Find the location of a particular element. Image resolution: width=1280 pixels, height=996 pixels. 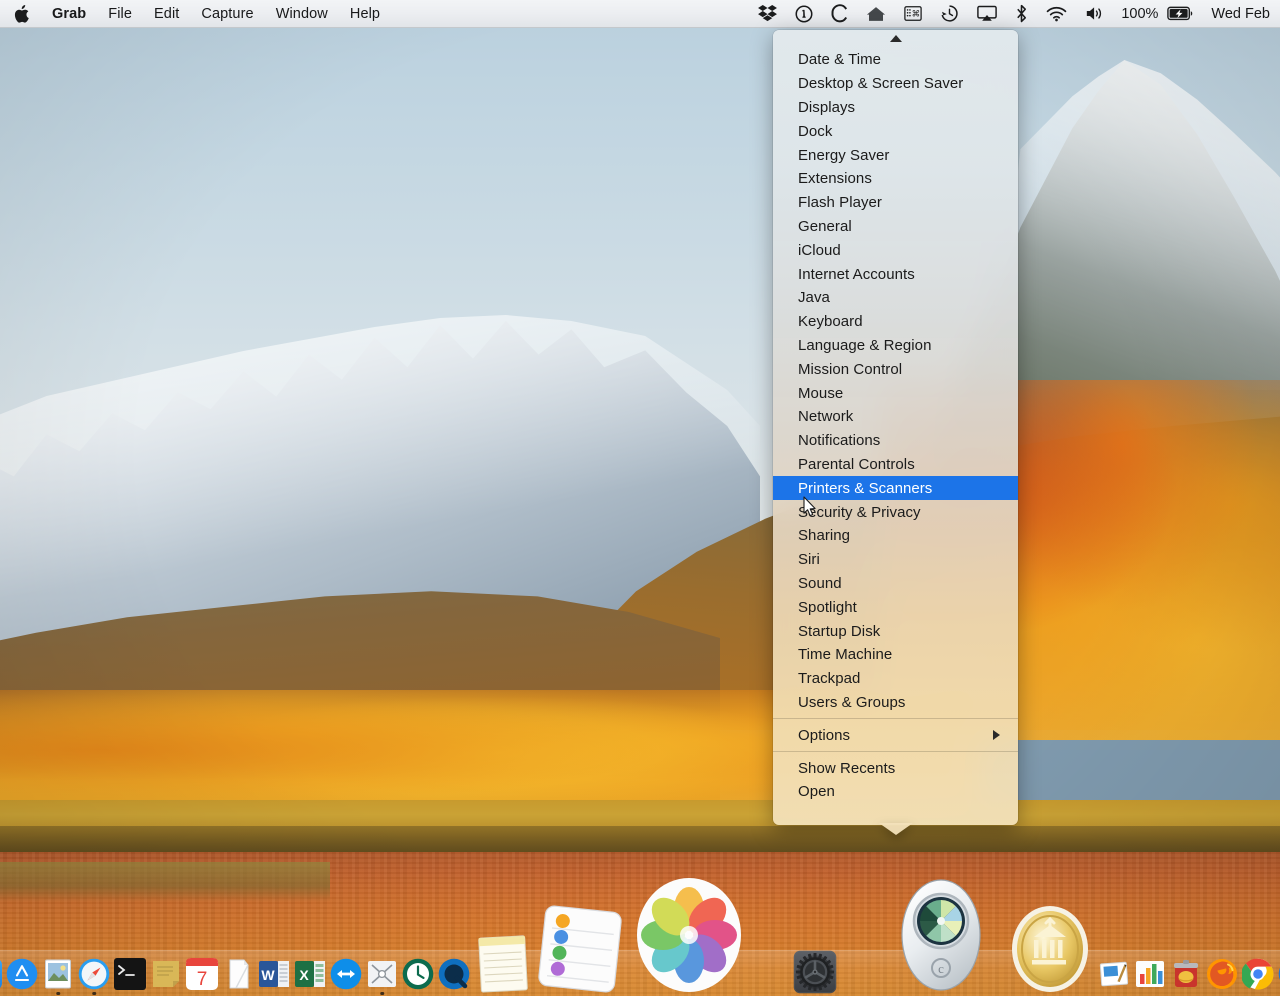

dock-item-pages is located at coordinates (238, 973).